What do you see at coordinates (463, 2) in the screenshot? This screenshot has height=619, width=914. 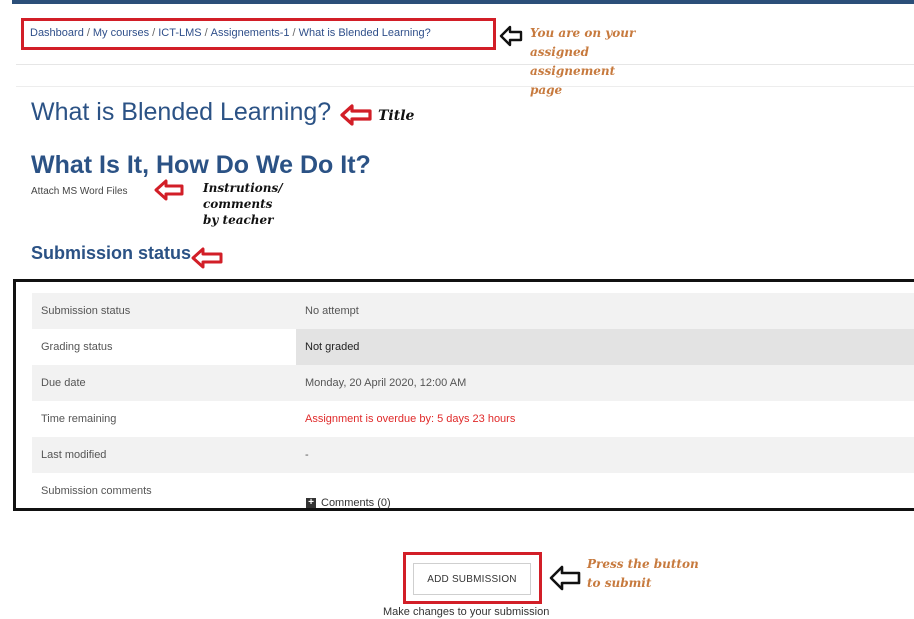 I see `top-bar` at bounding box center [463, 2].